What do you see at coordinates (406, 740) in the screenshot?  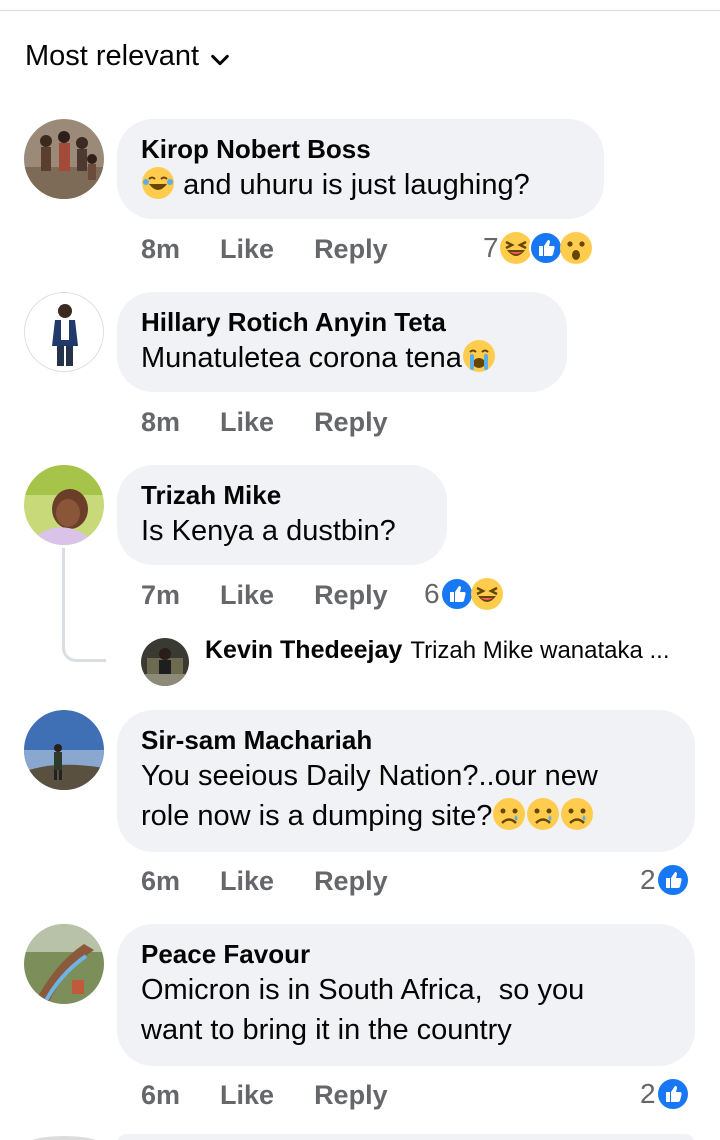 I see `comment-author: Sir-sam Machariah` at bounding box center [406, 740].